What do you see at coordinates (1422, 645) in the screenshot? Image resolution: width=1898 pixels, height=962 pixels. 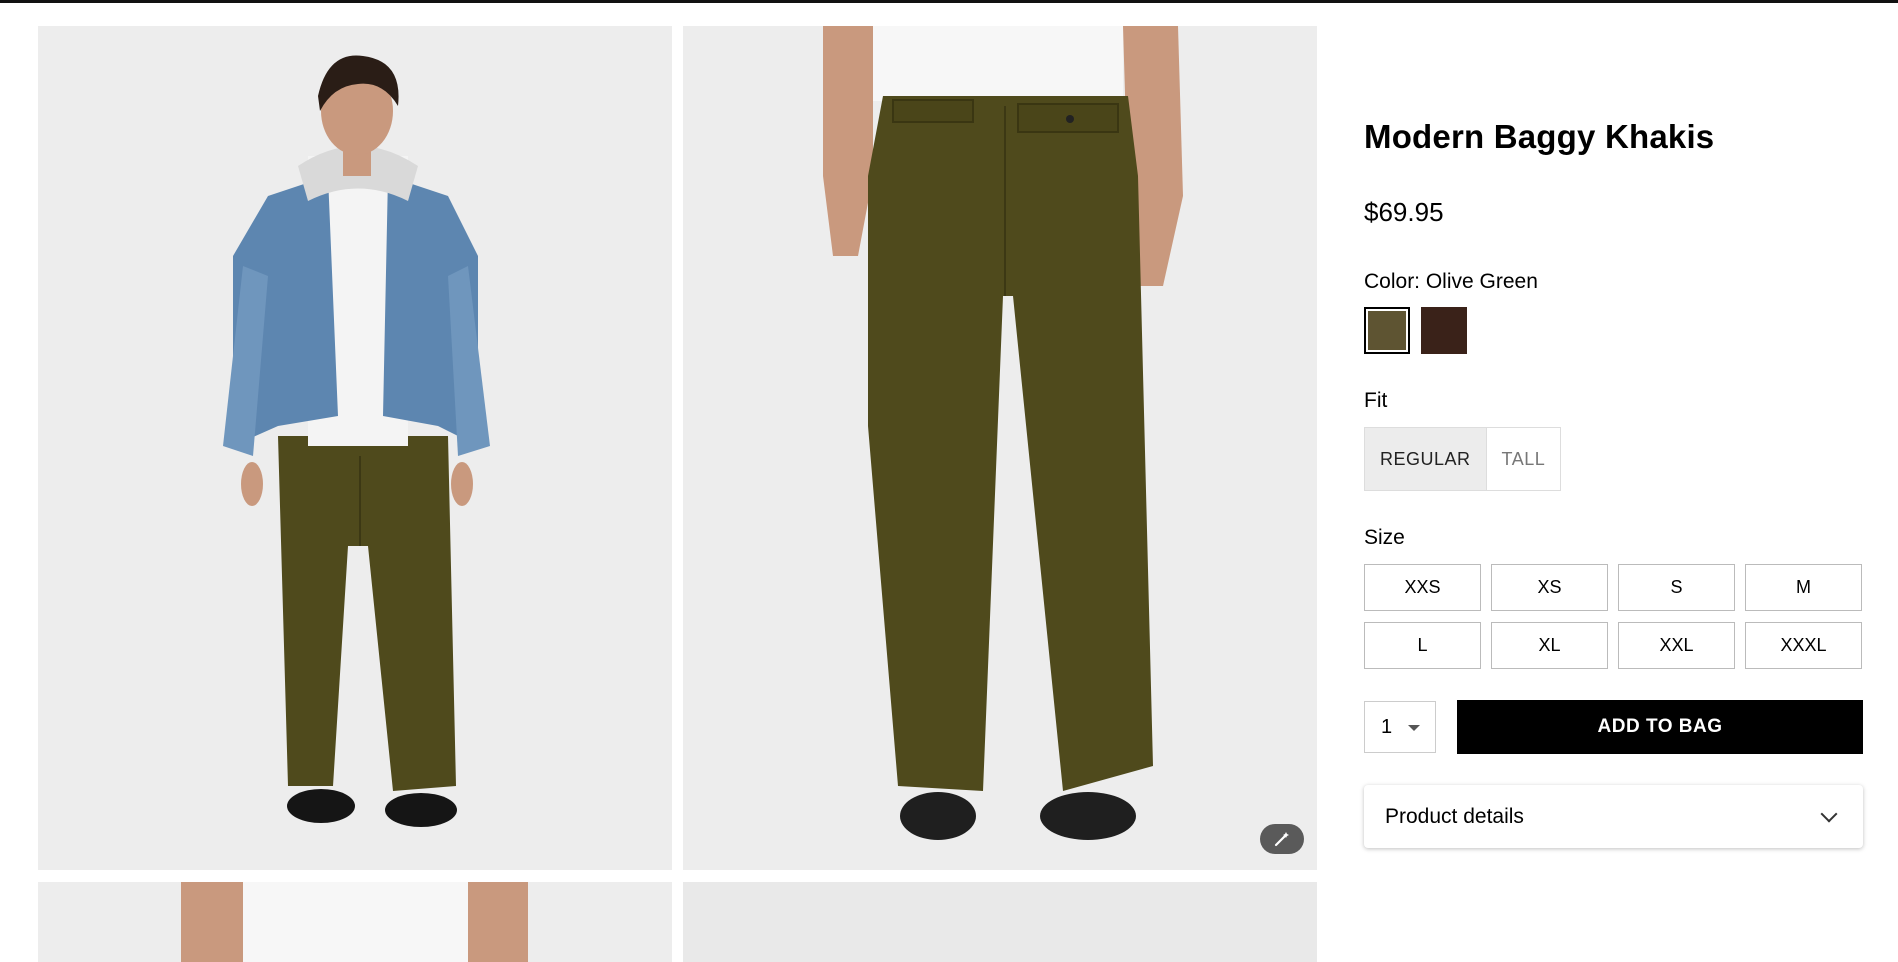 I see `size-button-l: L` at bounding box center [1422, 645].